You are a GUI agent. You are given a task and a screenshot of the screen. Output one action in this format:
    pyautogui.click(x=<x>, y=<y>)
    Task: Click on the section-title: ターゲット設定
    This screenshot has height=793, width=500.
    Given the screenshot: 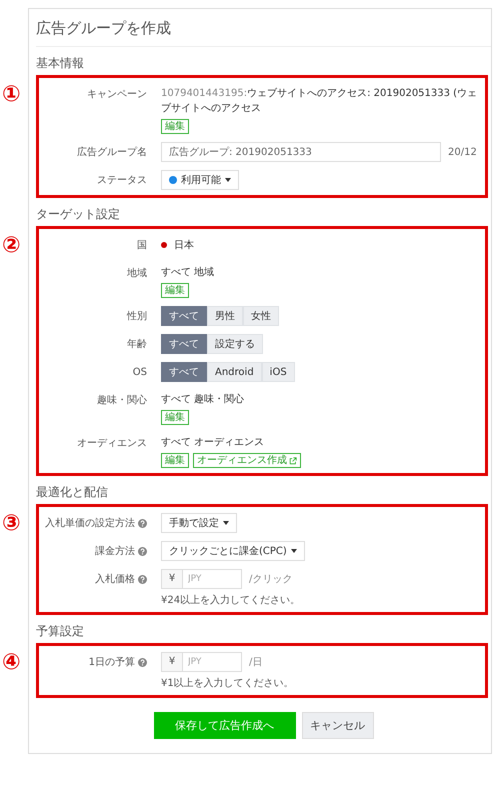 What is the action you would take?
    pyautogui.click(x=78, y=214)
    